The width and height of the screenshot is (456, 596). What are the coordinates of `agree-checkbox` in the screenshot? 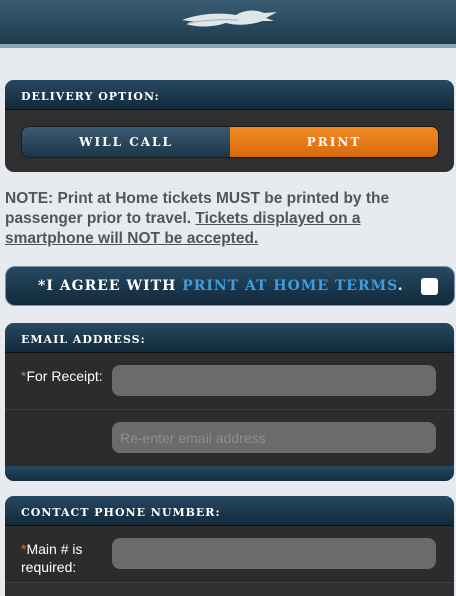 It's located at (429, 286).